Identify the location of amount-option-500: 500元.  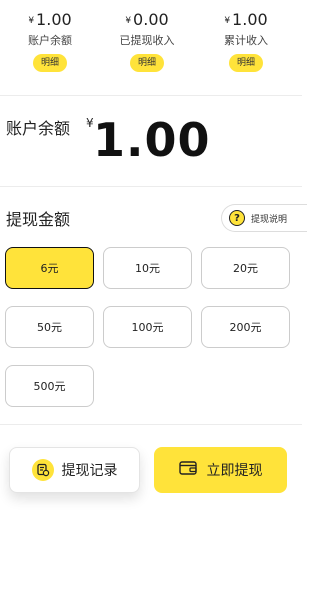
(49, 386).